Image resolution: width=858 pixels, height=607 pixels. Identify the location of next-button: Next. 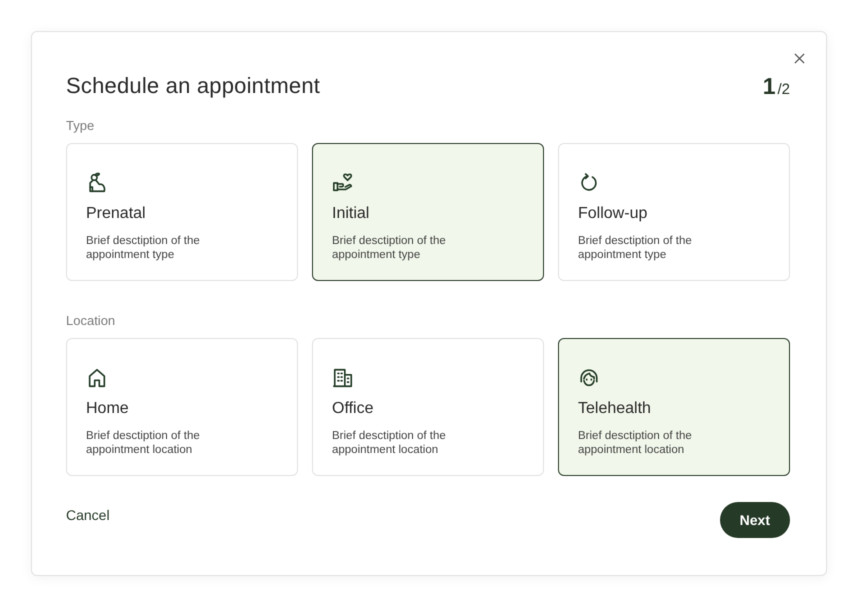
(755, 520).